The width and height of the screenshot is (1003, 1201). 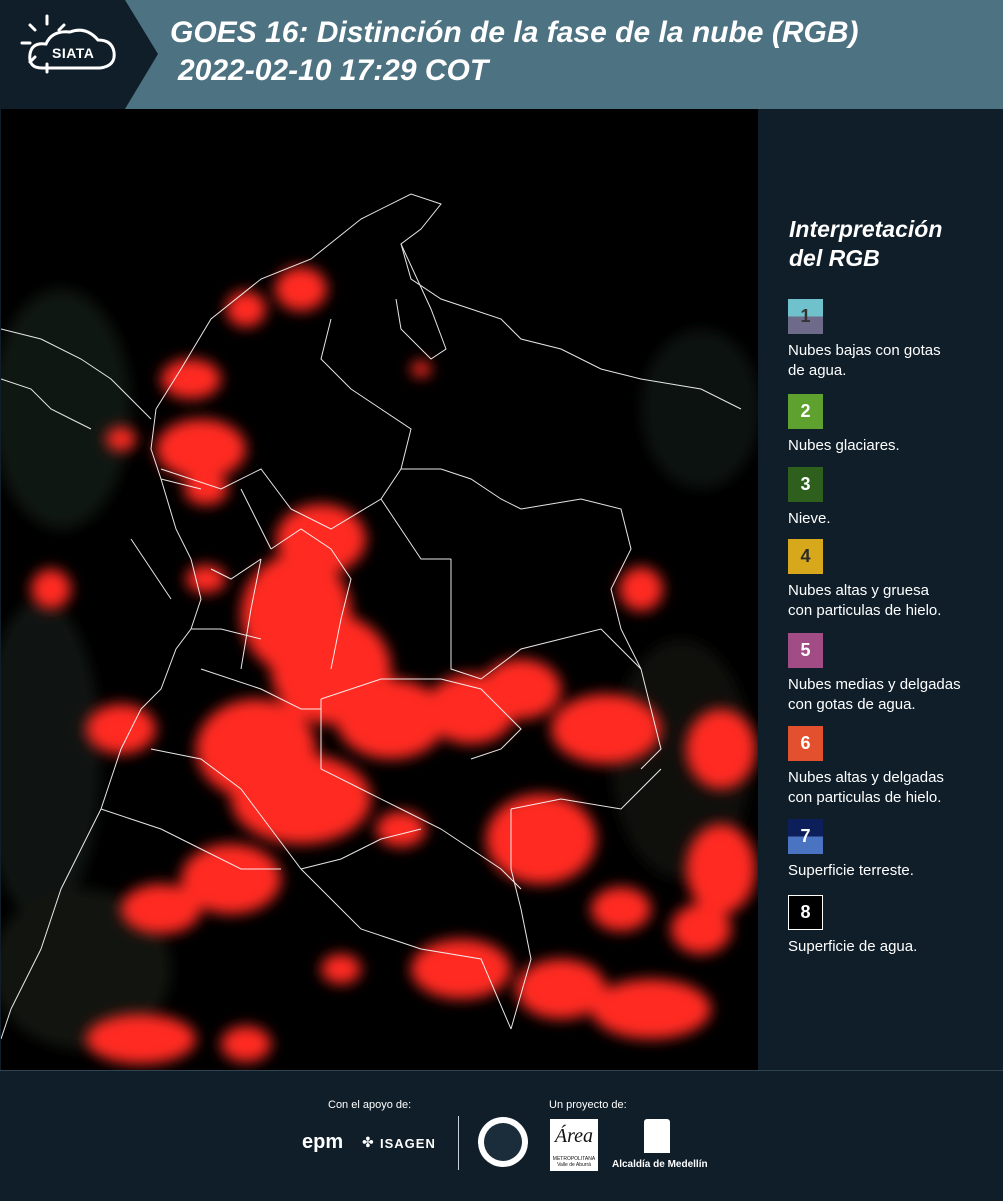 I want to click on legend-number-1: 1, so click(x=805, y=316).